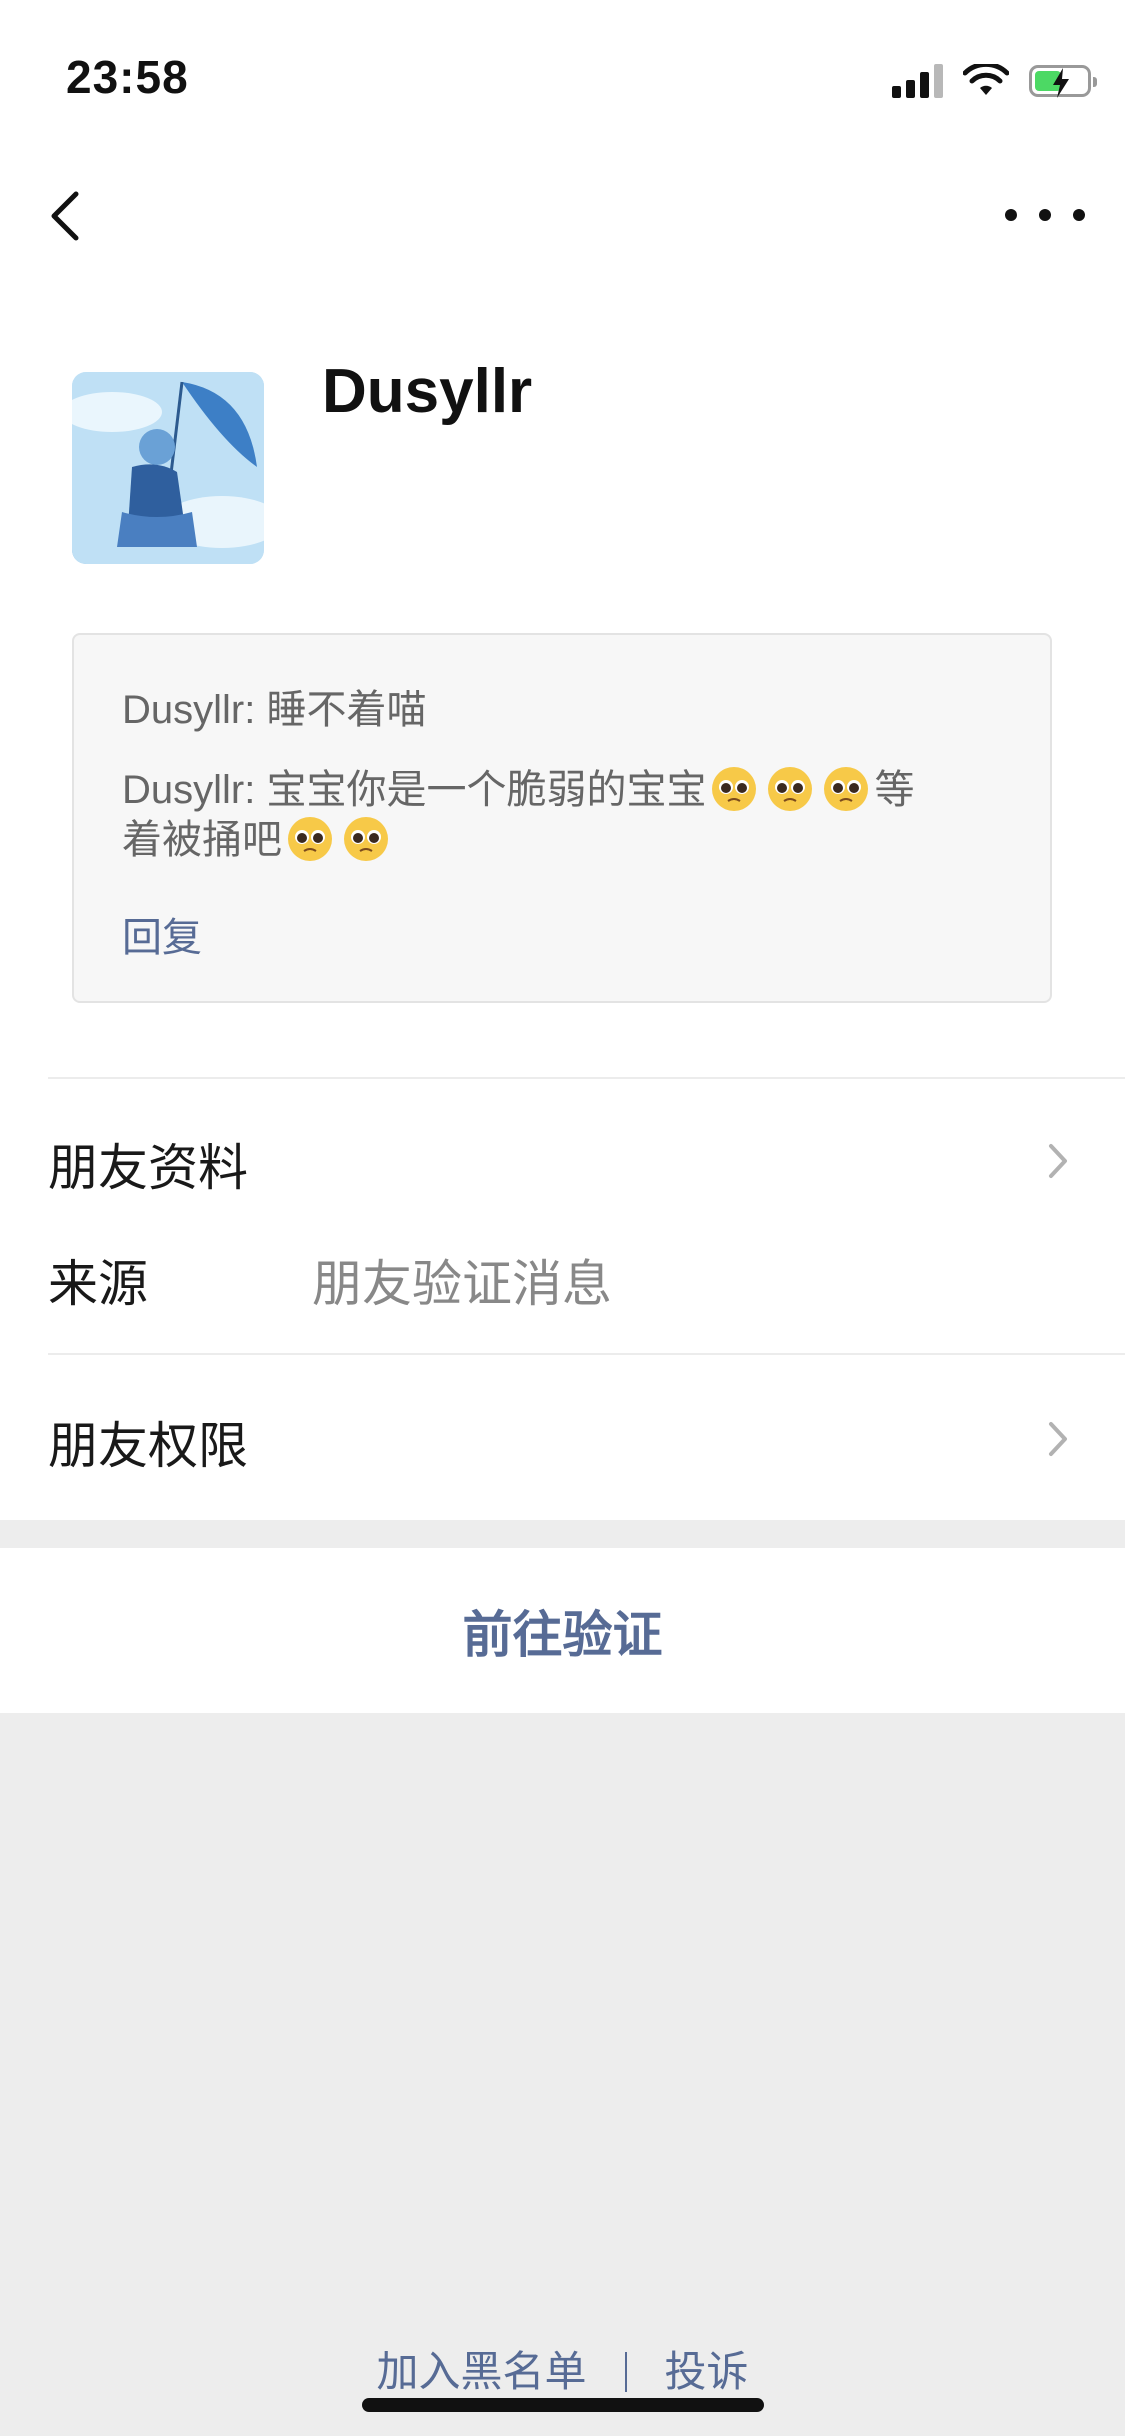 This screenshot has height=2436, width=1125. What do you see at coordinates (625, 2372) in the screenshot?
I see `footer-separator` at bounding box center [625, 2372].